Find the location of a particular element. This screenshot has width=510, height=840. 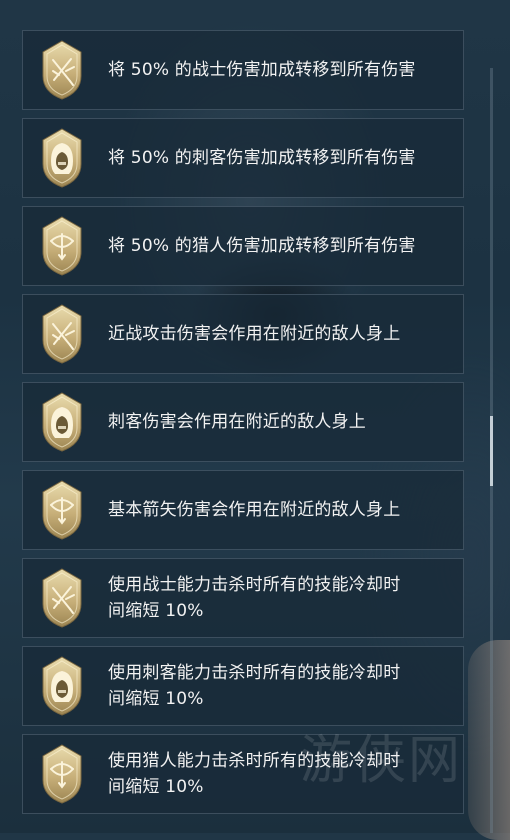

skill-row-7: 使用战士能力击杀时所有的技能冷却时 间缩短 10% is located at coordinates (243, 598).